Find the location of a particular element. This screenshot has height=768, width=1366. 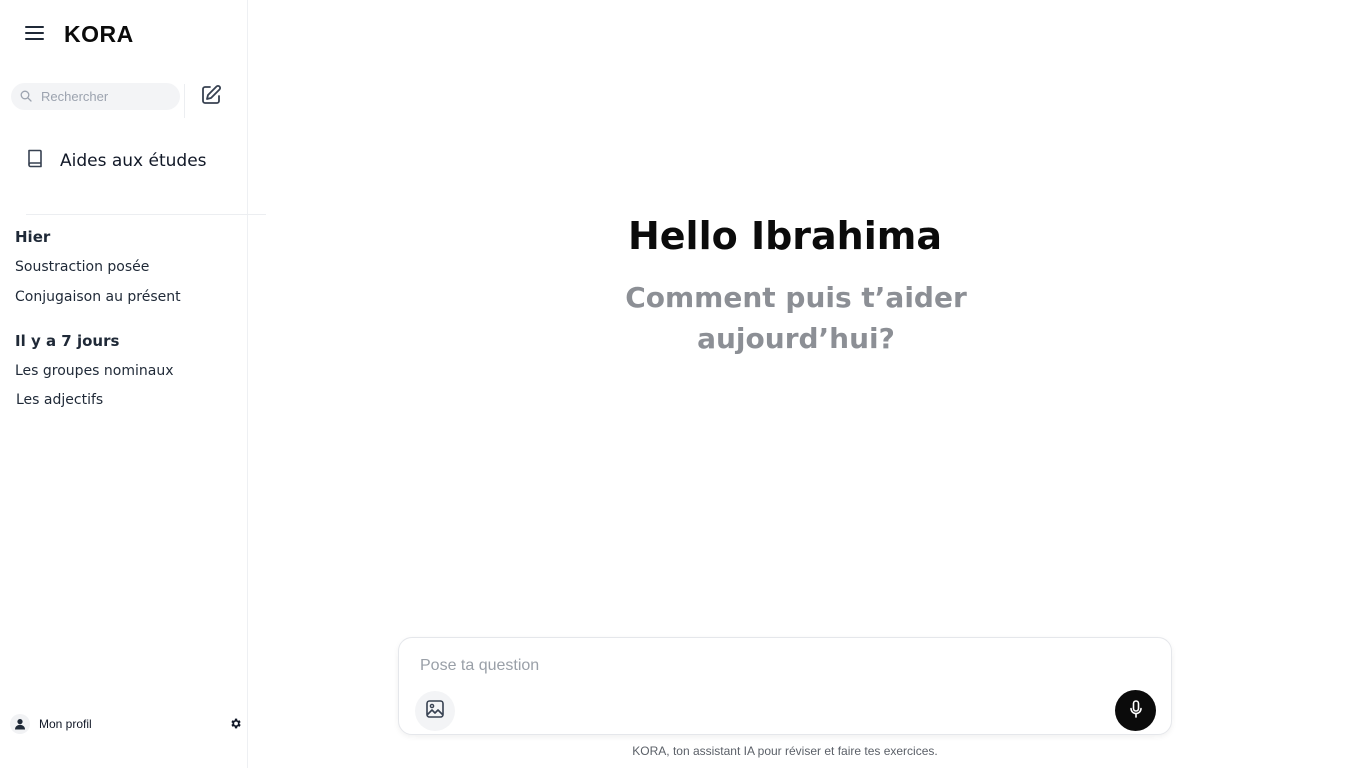

edit-icon is located at coordinates (211, 97).